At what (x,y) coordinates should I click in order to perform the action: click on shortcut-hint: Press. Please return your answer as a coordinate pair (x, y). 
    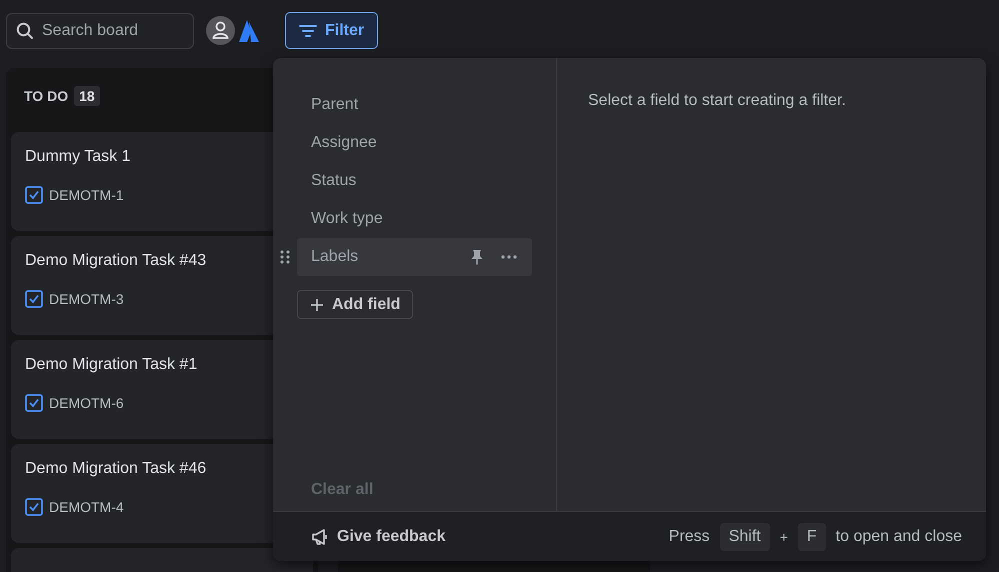
    Looking at the image, I should click on (689, 537).